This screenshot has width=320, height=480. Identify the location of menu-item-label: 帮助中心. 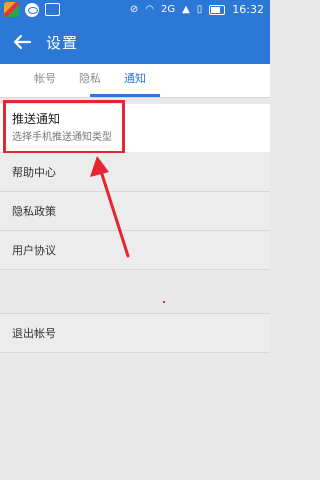
(34, 172).